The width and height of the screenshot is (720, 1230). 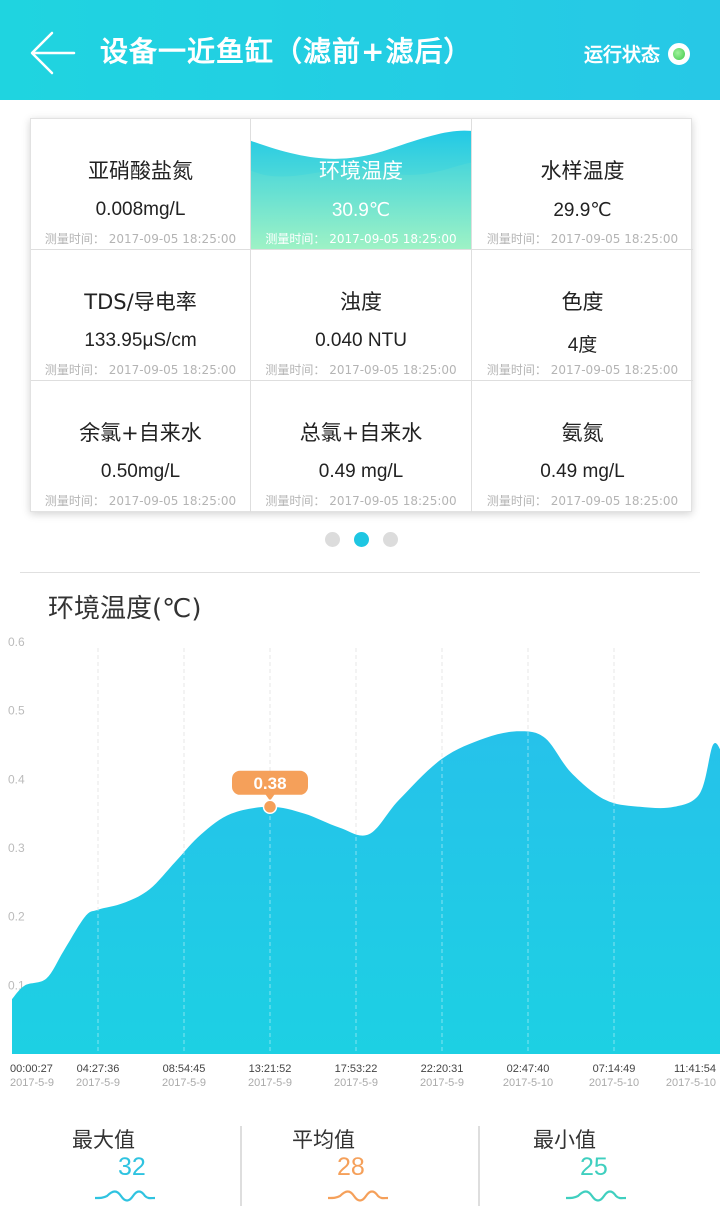 What do you see at coordinates (356, 1069) in the screenshot?
I see `x-tick-time: 17:53:22` at bounding box center [356, 1069].